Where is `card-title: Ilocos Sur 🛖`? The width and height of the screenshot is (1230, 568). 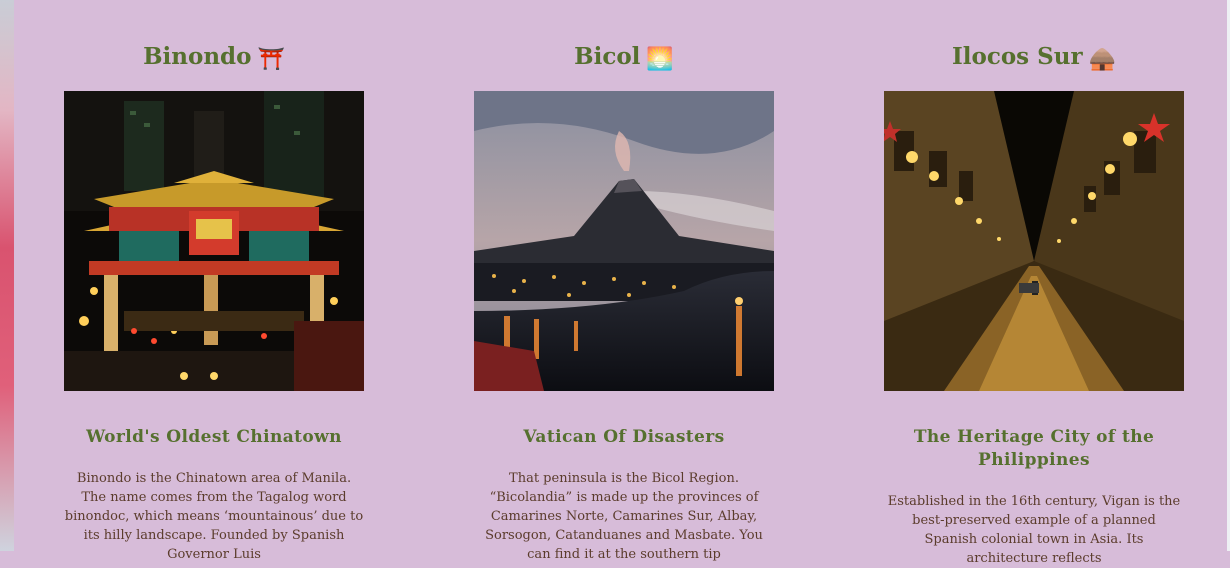
card-title: Ilocos Sur 🛖 is located at coordinates (1034, 58).